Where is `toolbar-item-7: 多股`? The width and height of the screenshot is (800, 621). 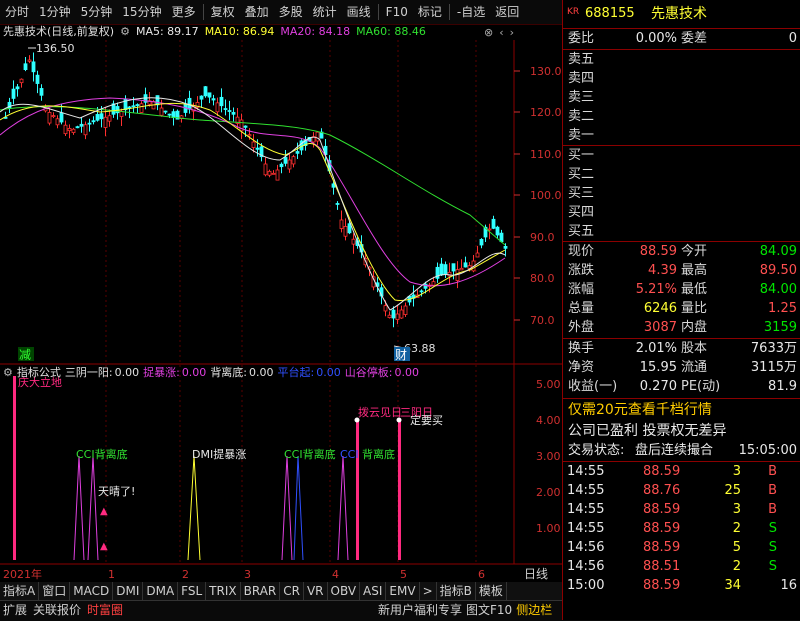 toolbar-item-7: 多股 is located at coordinates (291, 12).